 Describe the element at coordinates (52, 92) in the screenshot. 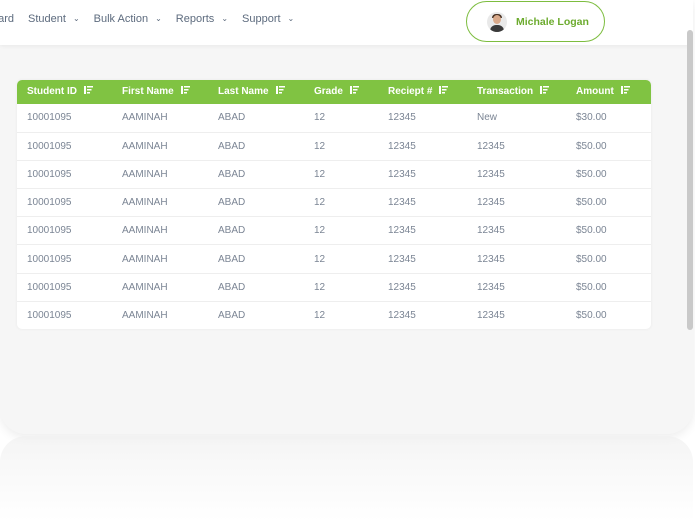

I see `column-header-label: Student ID` at that location.